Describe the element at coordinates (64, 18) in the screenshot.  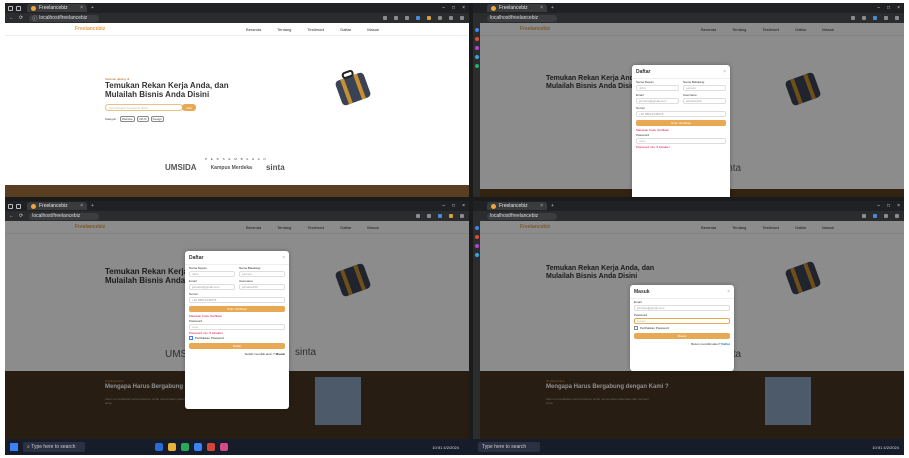
I see `url-field: ⓘ localhost/freelancebiz` at that location.